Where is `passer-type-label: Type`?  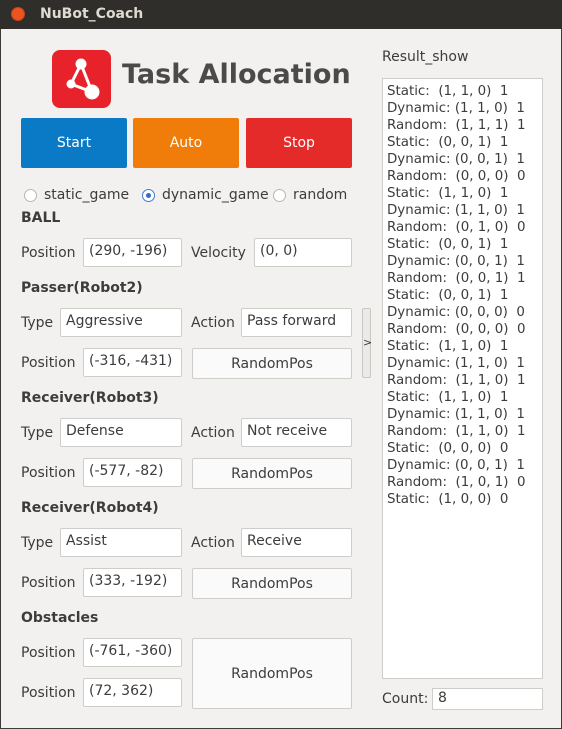 passer-type-label: Type is located at coordinates (37, 323).